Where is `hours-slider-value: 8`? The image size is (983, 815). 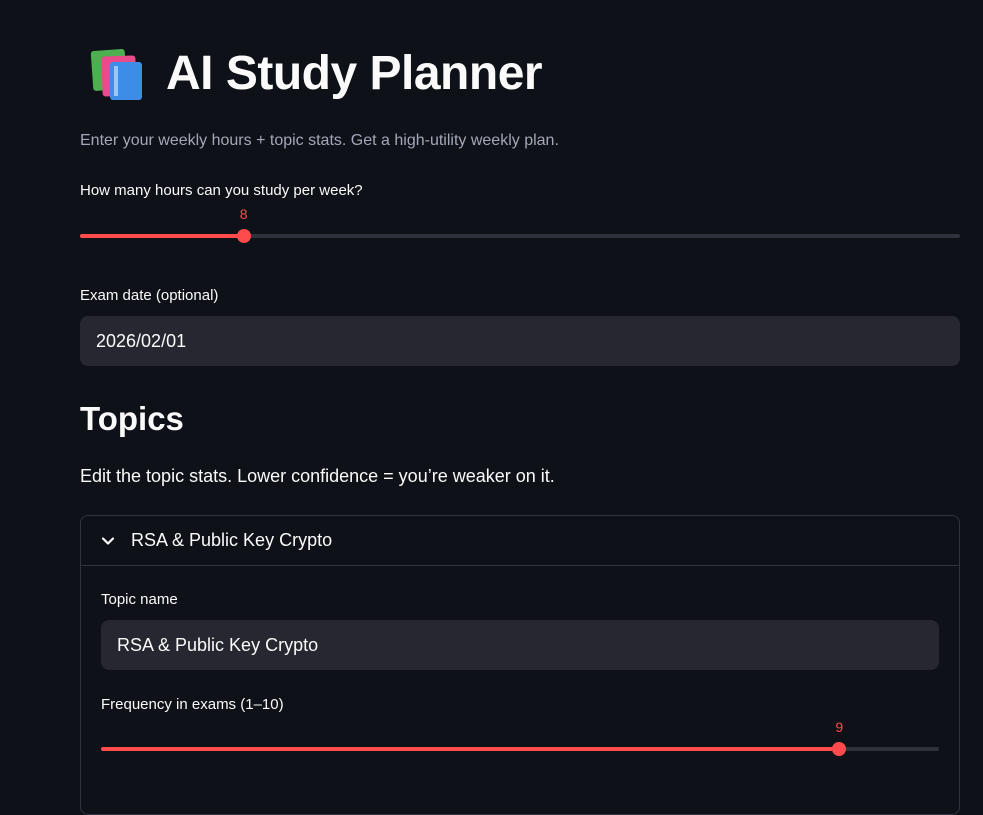 hours-slider-value: 8 is located at coordinates (243, 214).